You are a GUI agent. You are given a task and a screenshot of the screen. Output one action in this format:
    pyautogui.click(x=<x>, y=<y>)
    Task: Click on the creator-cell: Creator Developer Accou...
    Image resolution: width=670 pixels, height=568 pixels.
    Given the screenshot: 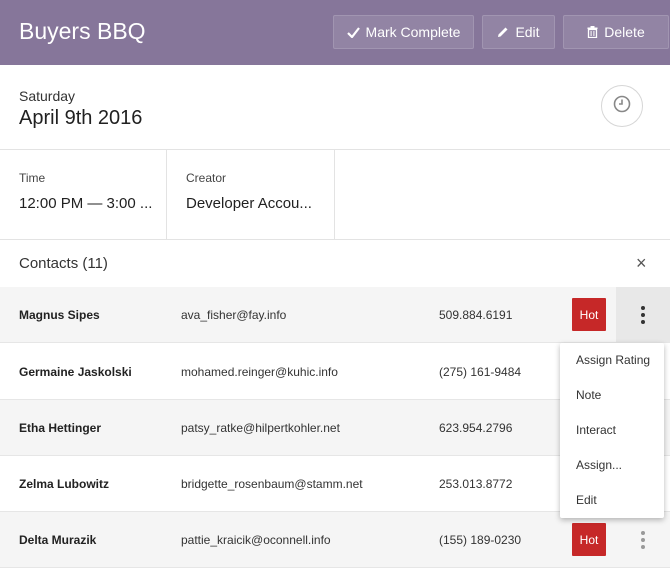 What is the action you would take?
    pyautogui.click(x=251, y=194)
    